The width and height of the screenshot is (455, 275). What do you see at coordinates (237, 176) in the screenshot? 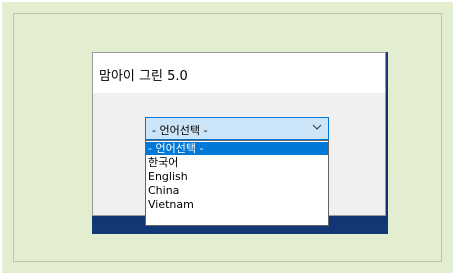
I see `language-option-english: English` at bounding box center [237, 176].